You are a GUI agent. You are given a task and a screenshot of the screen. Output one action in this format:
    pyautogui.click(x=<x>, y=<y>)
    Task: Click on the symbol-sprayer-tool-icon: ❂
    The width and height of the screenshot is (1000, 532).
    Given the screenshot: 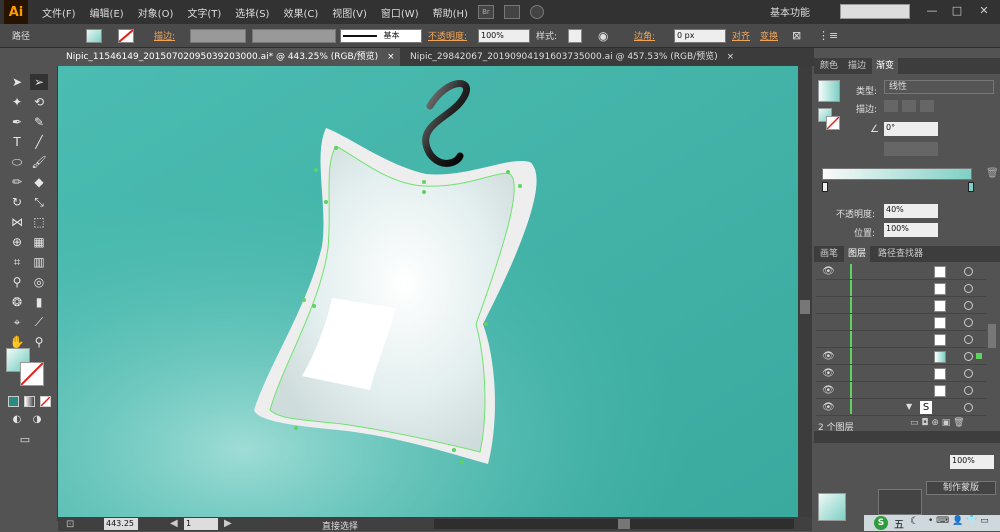 What is the action you would take?
    pyautogui.click(x=17, y=302)
    